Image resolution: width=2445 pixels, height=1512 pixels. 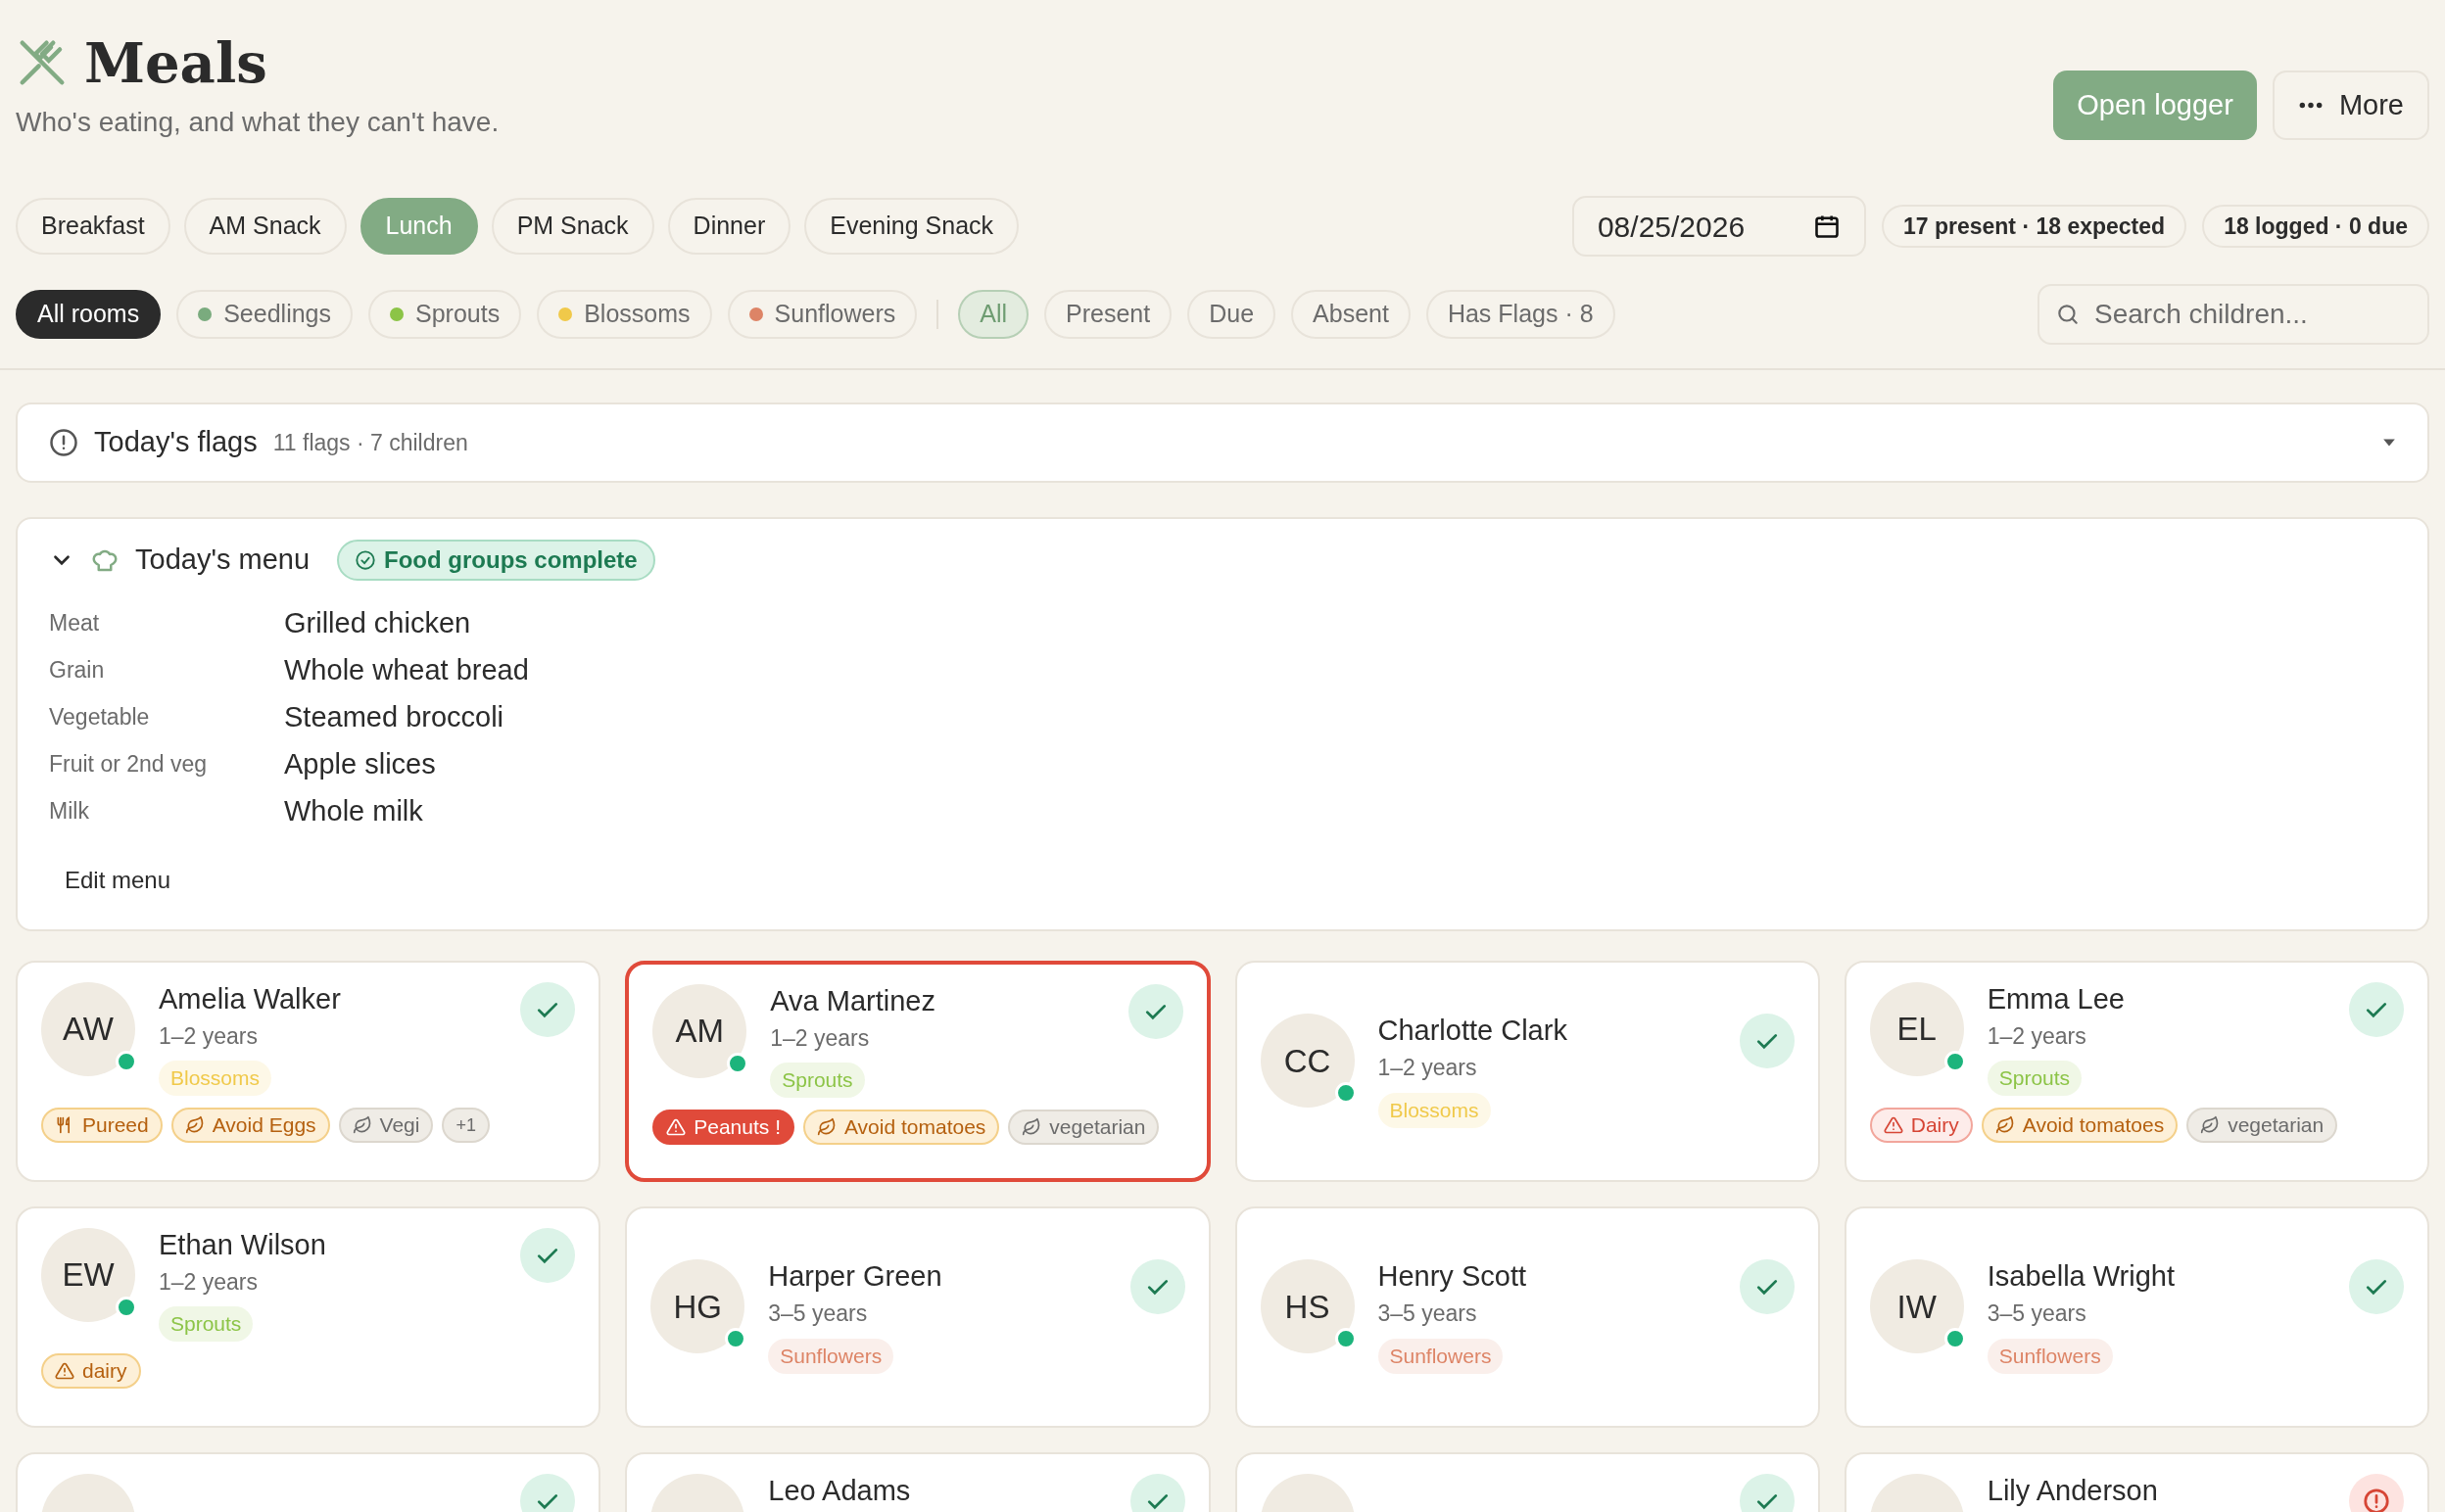 I want to click on room-filter: Blossoms, so click(x=625, y=314).